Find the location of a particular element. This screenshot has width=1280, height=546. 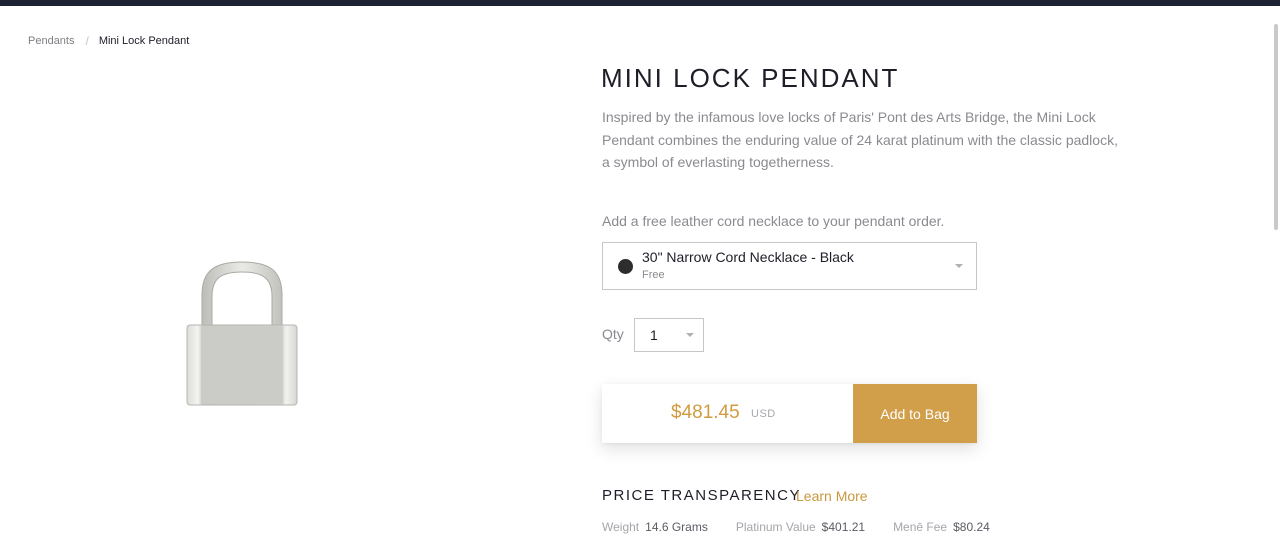

scrollbar-thumb is located at coordinates (1276, 127).